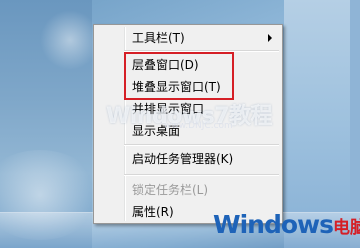  What do you see at coordinates (70, 40) in the screenshot?
I see `background-glow` at bounding box center [70, 40].